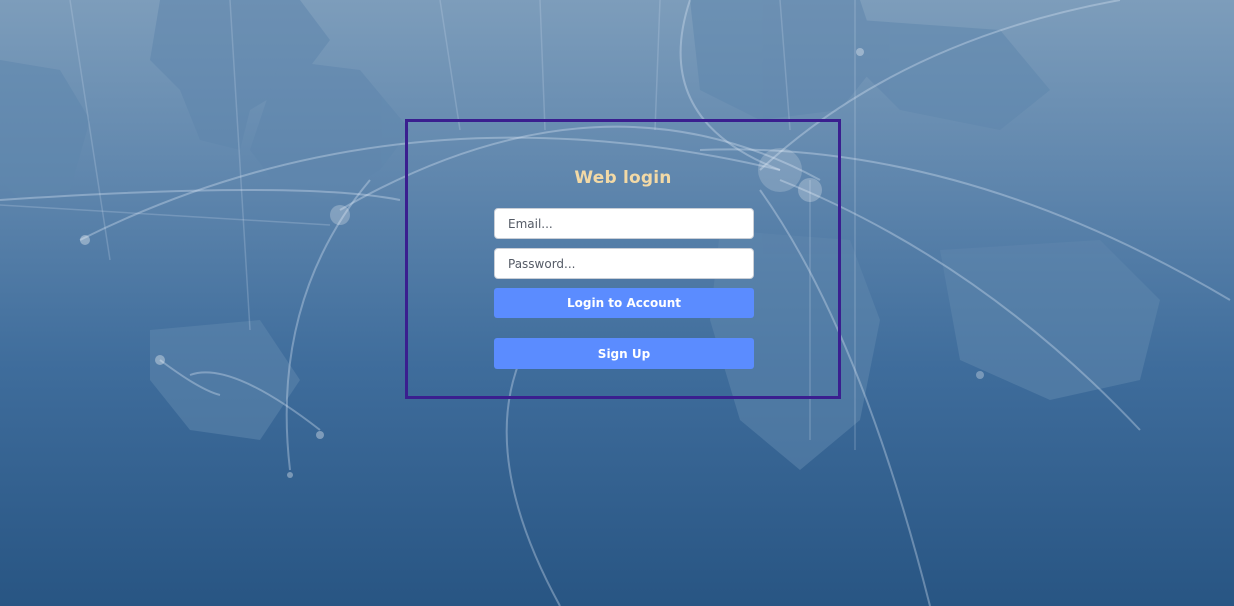 The width and height of the screenshot is (1234, 606). What do you see at coordinates (623, 178) in the screenshot?
I see `login-title: Web login` at bounding box center [623, 178].